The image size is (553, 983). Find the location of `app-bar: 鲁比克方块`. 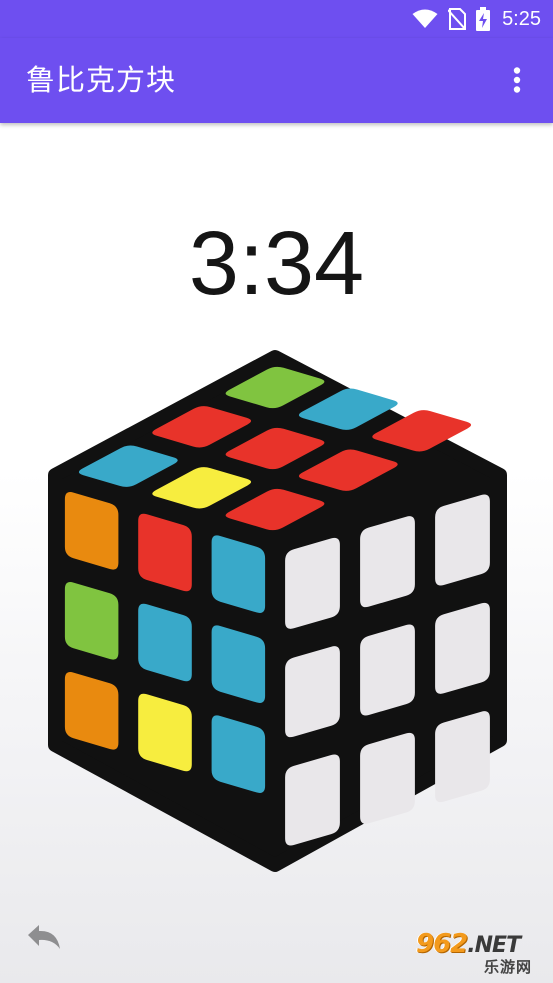

app-bar: 鲁比克方块 is located at coordinates (276, 80).